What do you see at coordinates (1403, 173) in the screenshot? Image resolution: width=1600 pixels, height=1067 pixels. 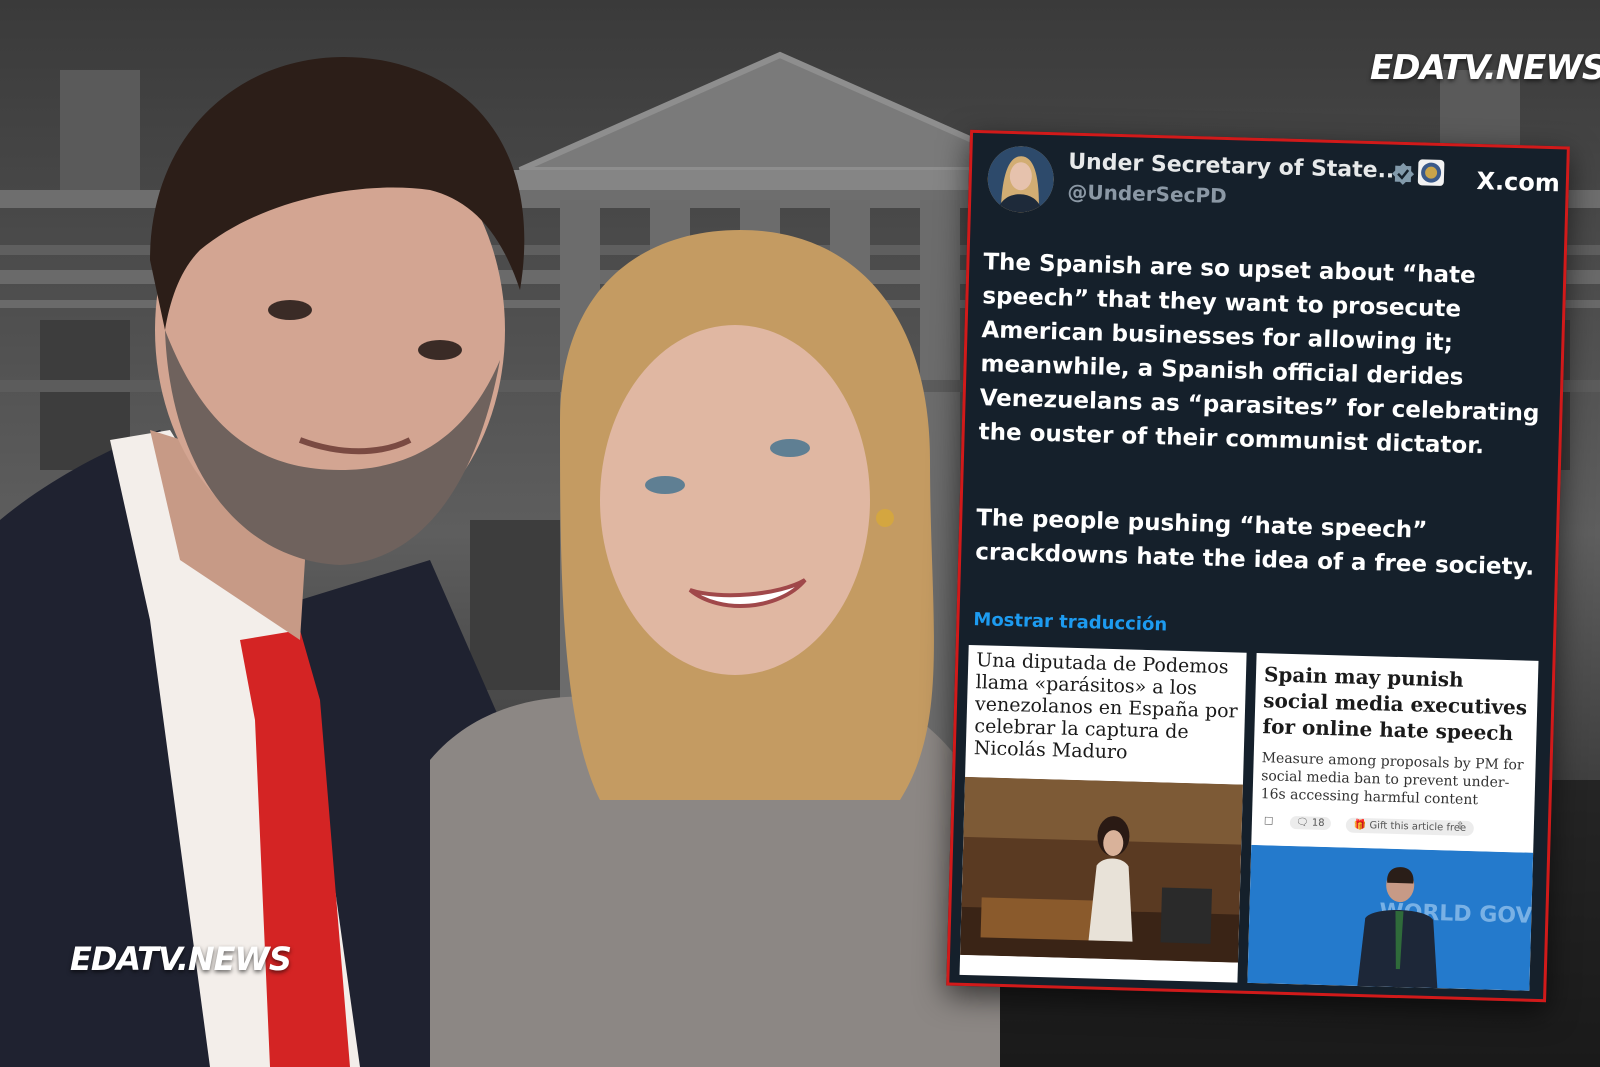 I see `verified-badge-icon` at bounding box center [1403, 173].